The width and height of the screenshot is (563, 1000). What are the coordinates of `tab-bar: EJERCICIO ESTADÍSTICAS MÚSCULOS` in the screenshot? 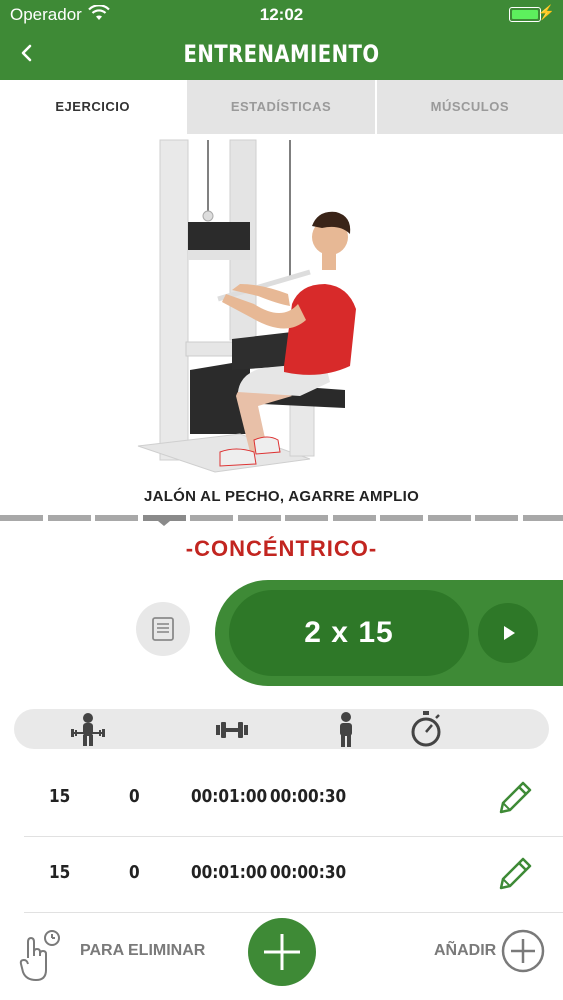 It's located at (281, 107).